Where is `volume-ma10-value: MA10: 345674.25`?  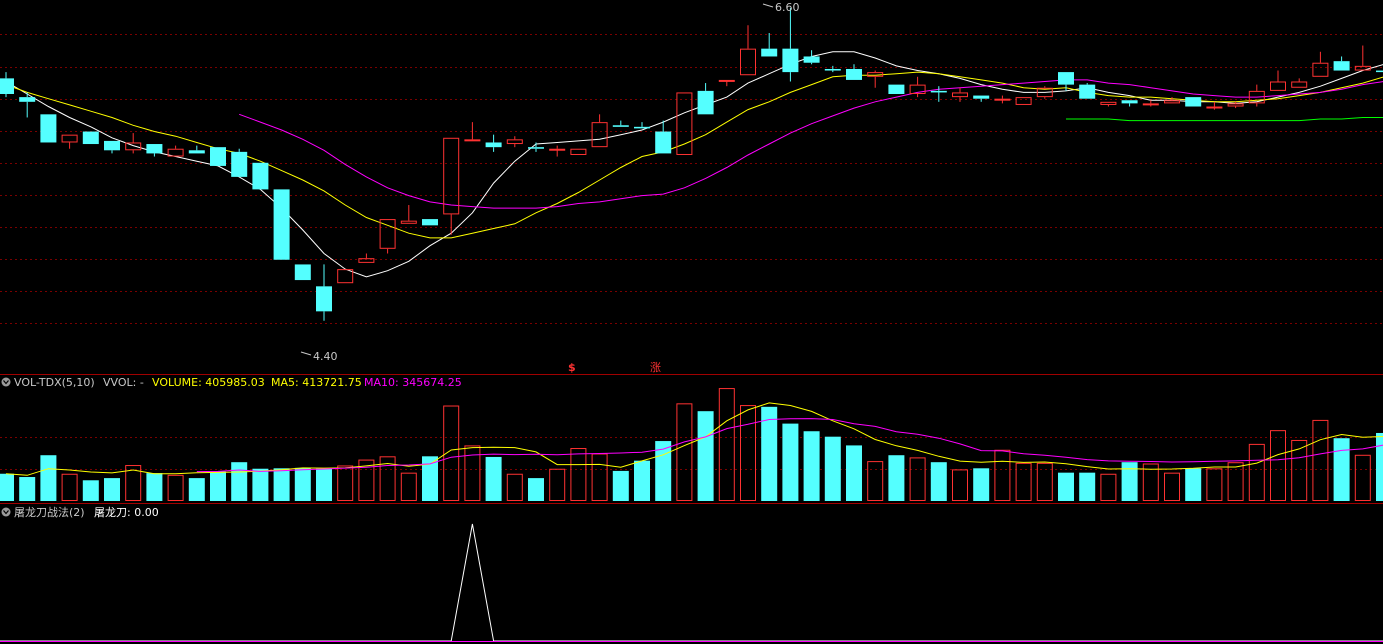
volume-ma10-value: MA10: 345674.25 is located at coordinates (413, 382).